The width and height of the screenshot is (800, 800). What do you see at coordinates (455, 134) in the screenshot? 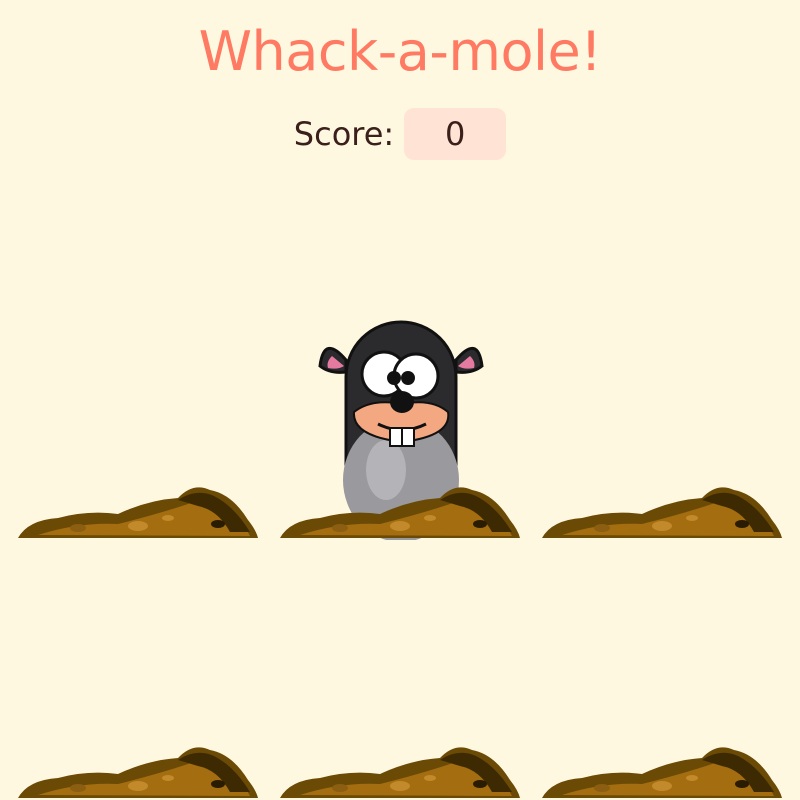
I see `score-value: 0` at bounding box center [455, 134].